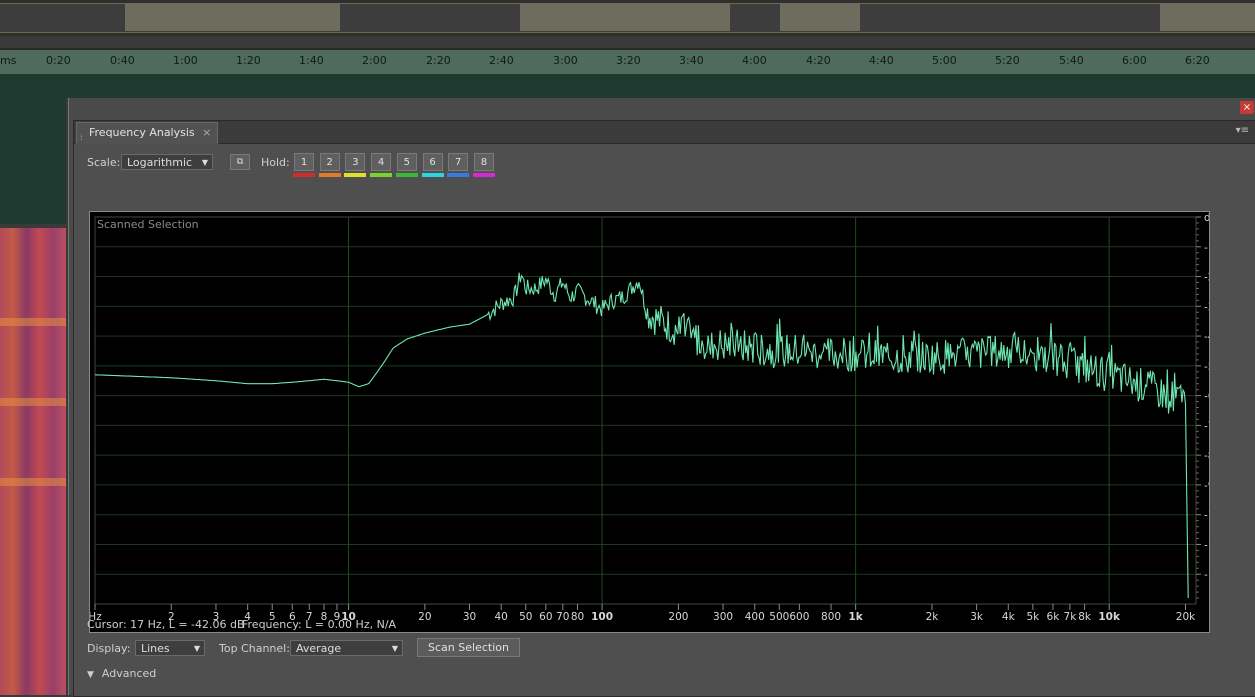  Describe the element at coordinates (458, 162) in the screenshot. I see `hold-button-7: 7` at that location.